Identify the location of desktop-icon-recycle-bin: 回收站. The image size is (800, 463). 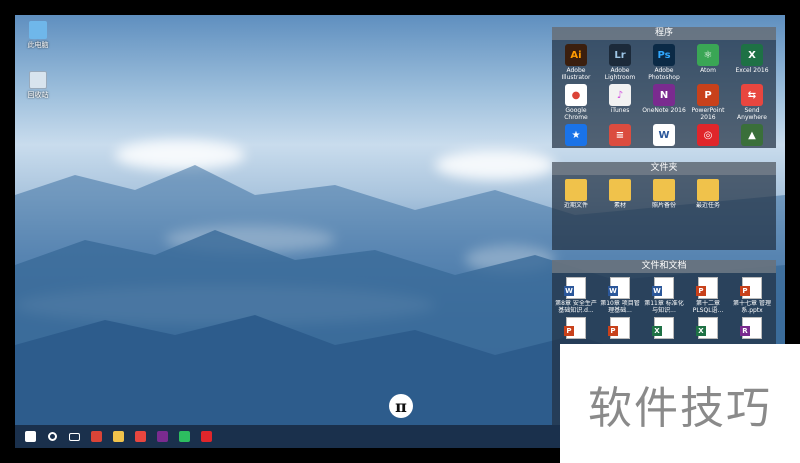
(38, 85).